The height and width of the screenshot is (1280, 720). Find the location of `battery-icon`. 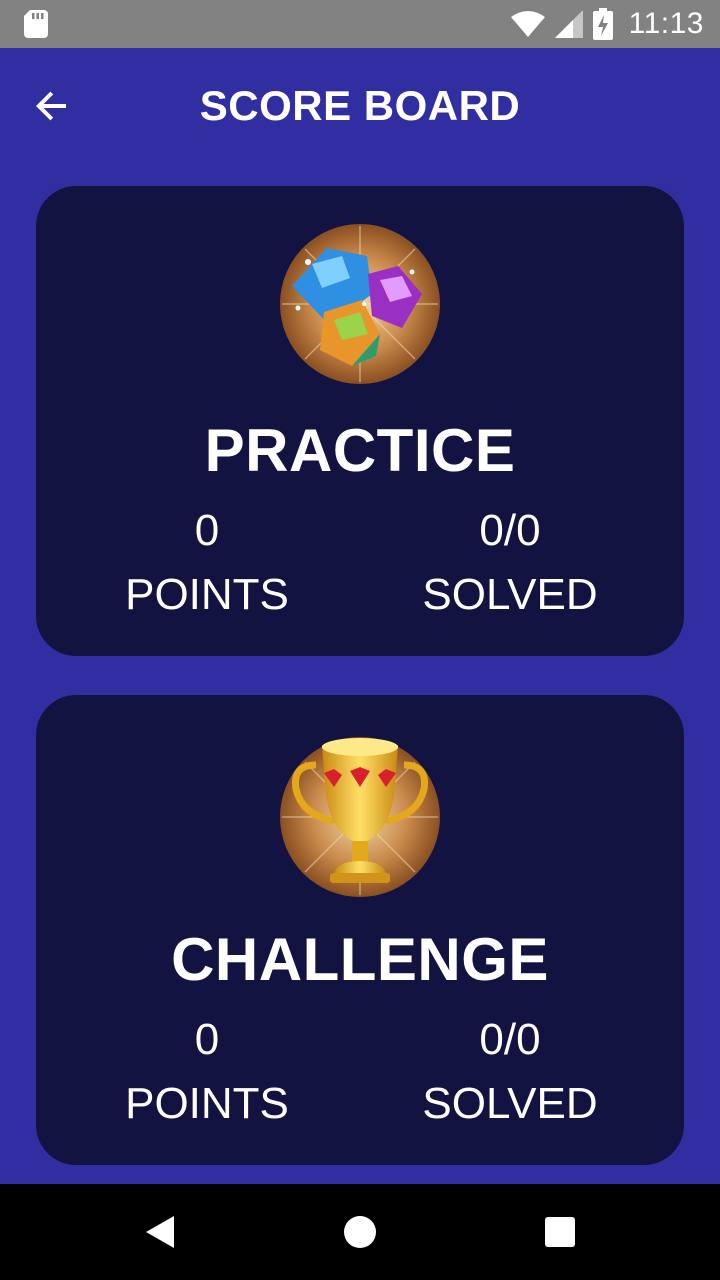

battery-icon is located at coordinates (602, 24).